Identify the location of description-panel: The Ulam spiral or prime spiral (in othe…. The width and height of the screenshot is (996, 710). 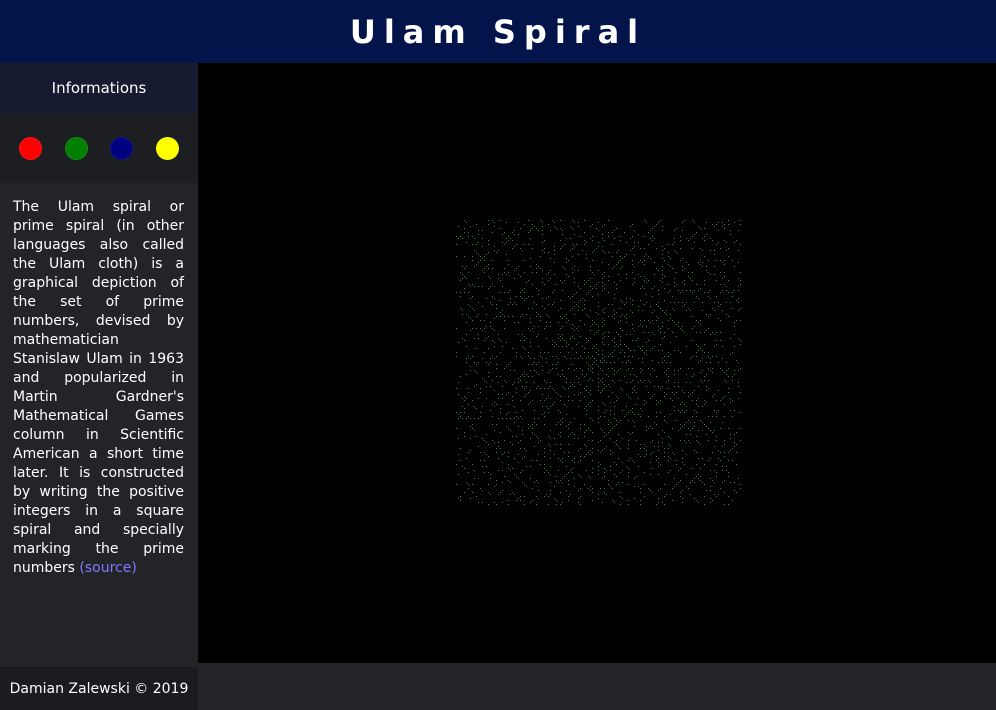
(99, 380).